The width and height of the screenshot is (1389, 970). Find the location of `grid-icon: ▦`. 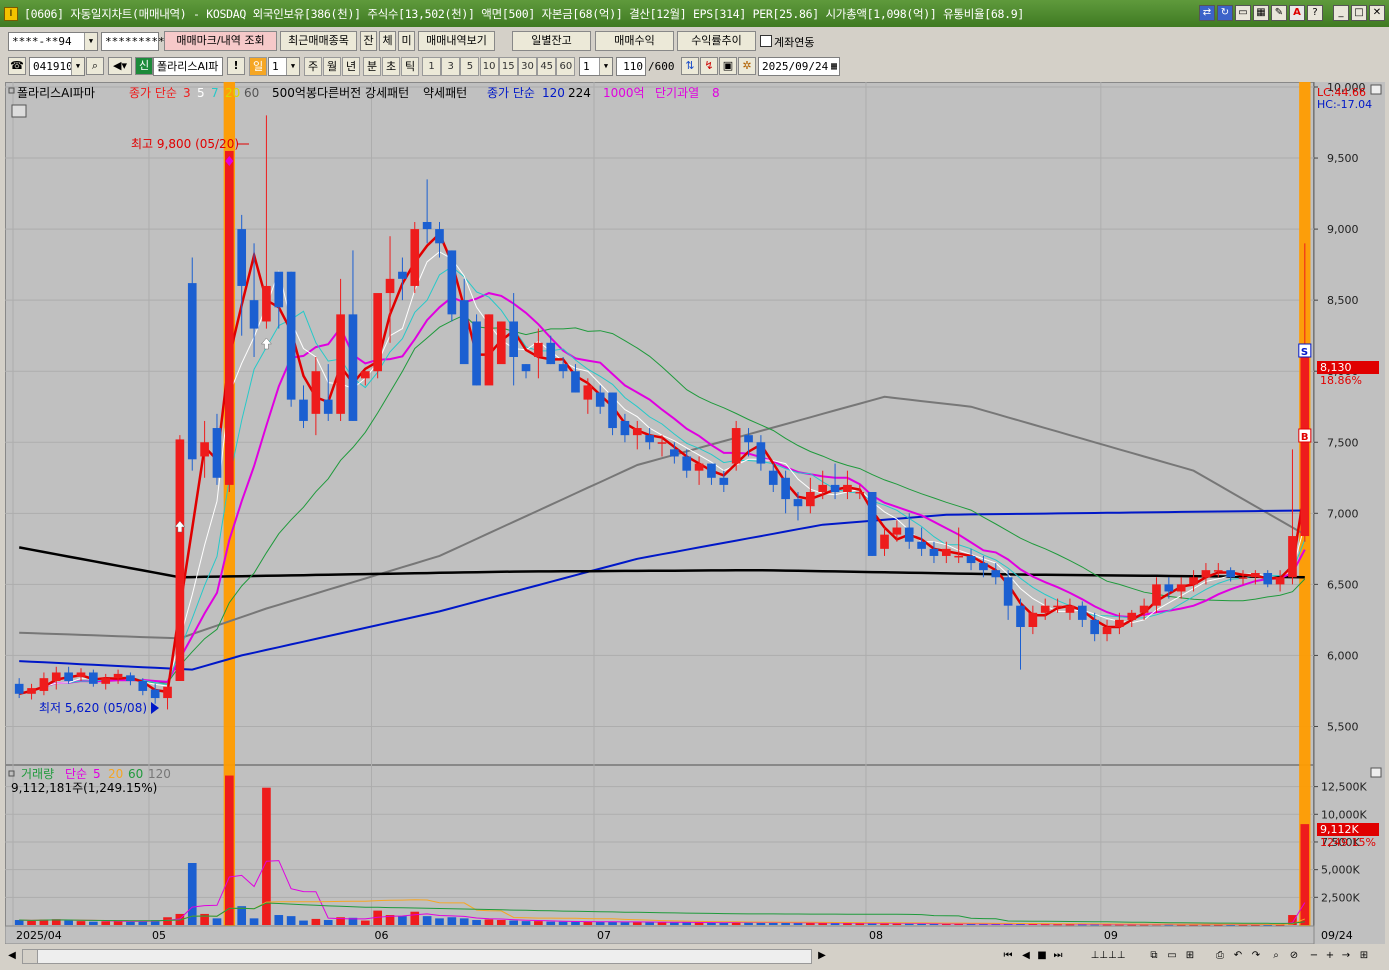

grid-icon: ▦ is located at coordinates (1261, 13).